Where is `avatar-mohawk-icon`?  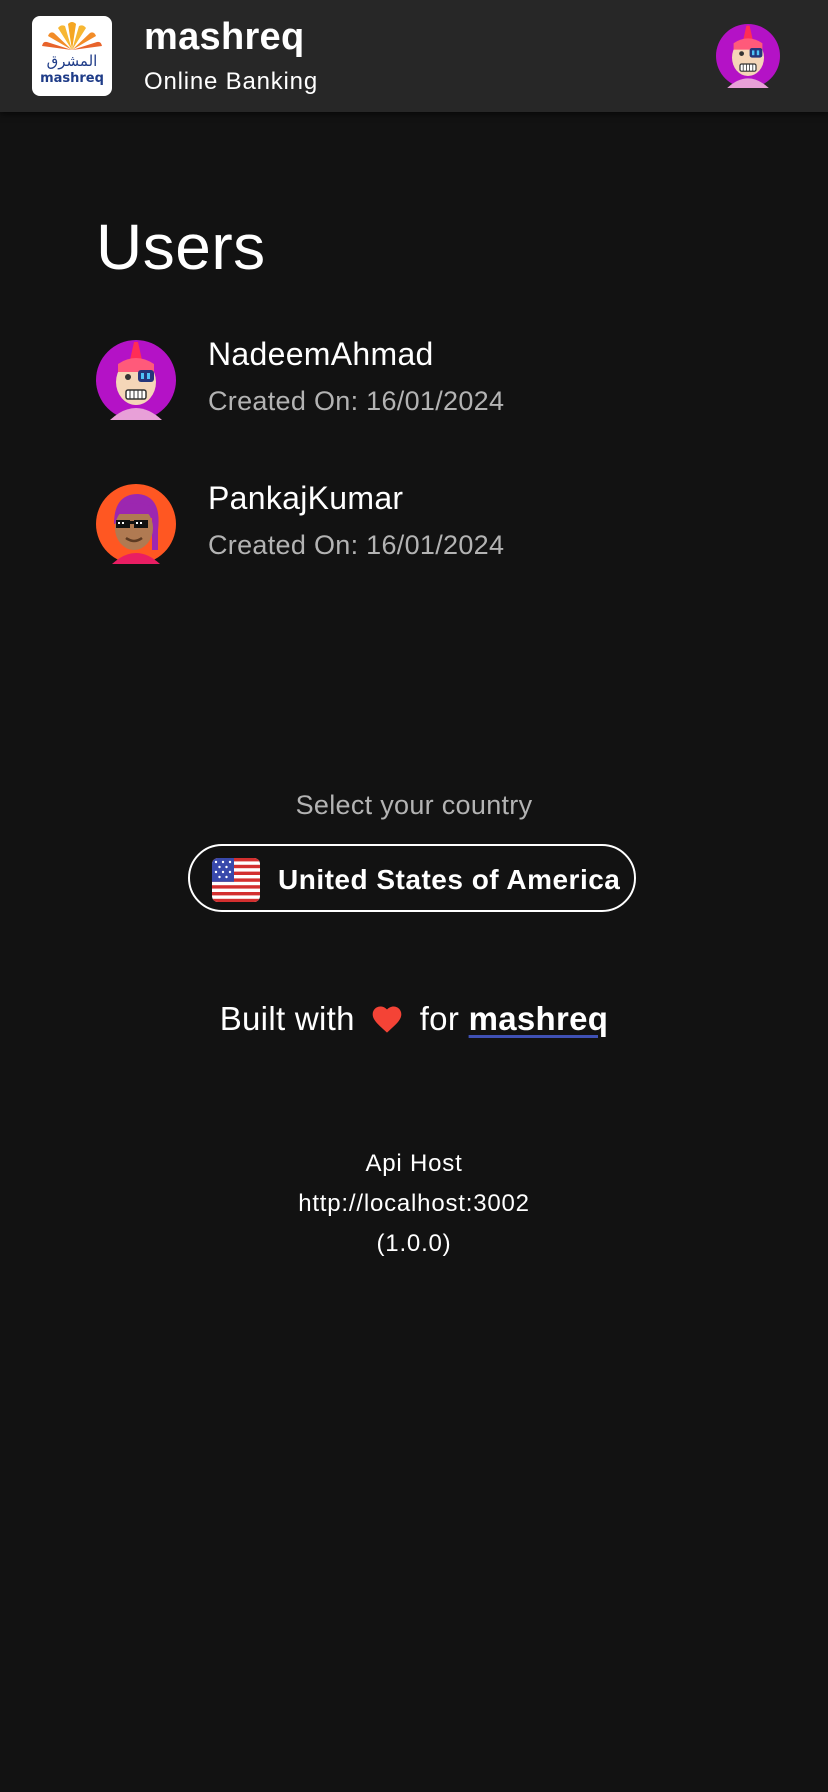
avatar-mohawk-icon is located at coordinates (136, 380).